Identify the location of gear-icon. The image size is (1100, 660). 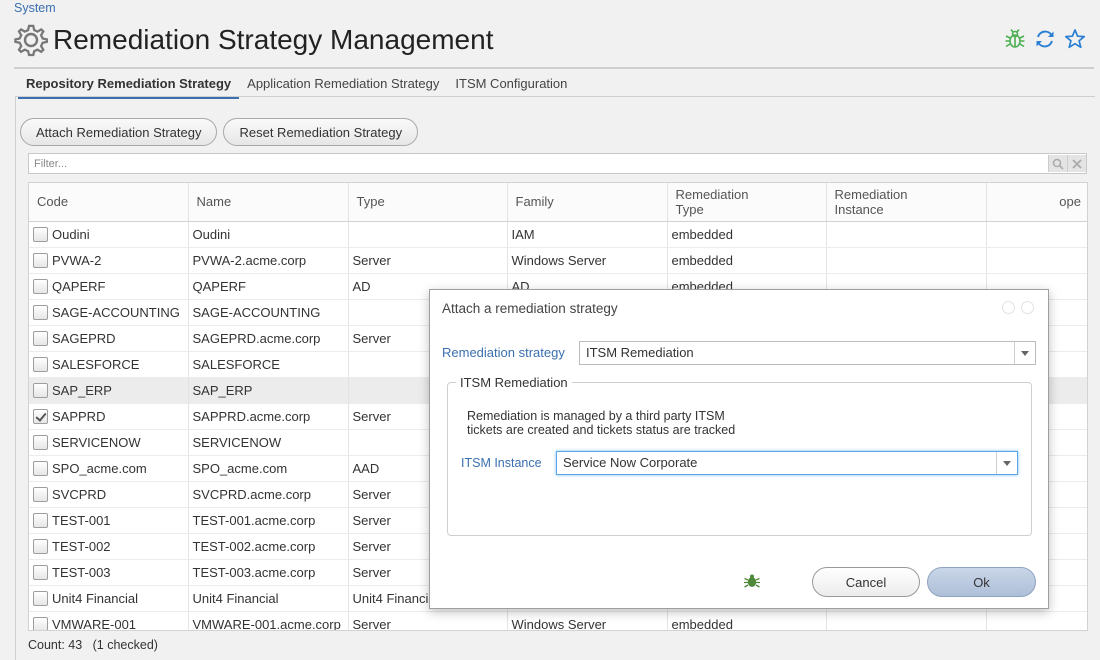
(31, 40).